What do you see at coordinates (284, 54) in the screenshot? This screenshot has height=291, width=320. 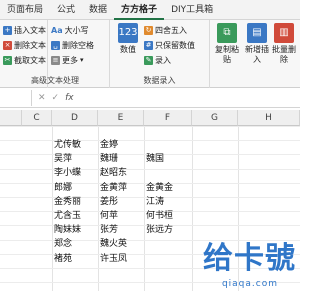 I see `batch-delete-label: 批量删除` at bounding box center [284, 54].